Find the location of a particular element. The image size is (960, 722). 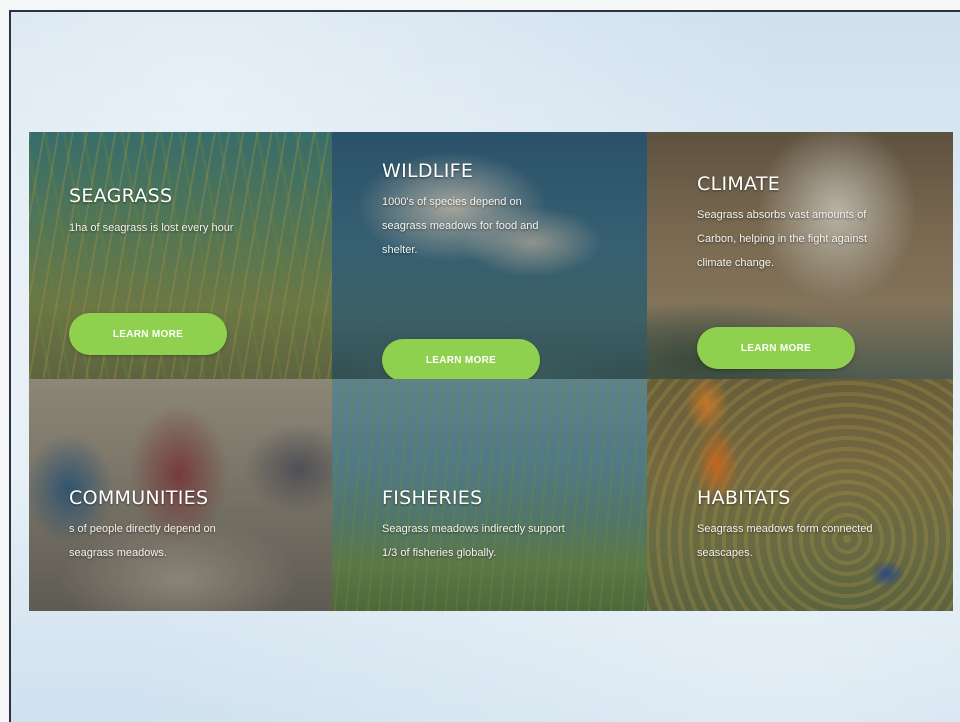

description-line: climate change. is located at coordinates (736, 263).